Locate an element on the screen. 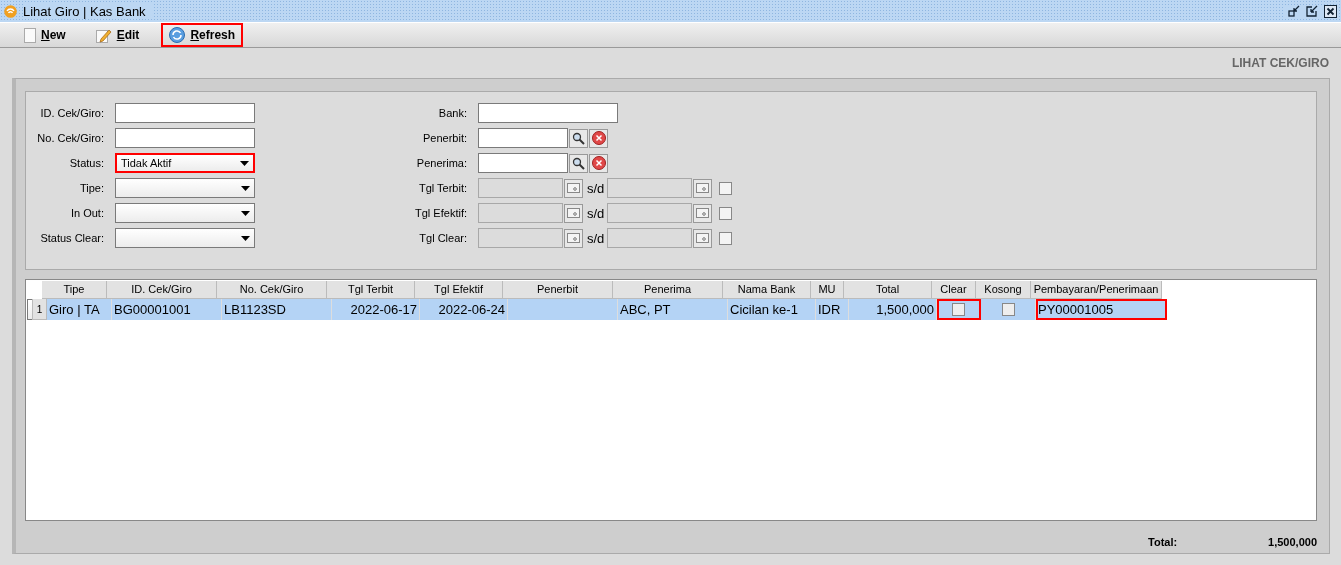 The height and width of the screenshot is (565, 1341). field-label: Bank: is located at coordinates (452, 113).